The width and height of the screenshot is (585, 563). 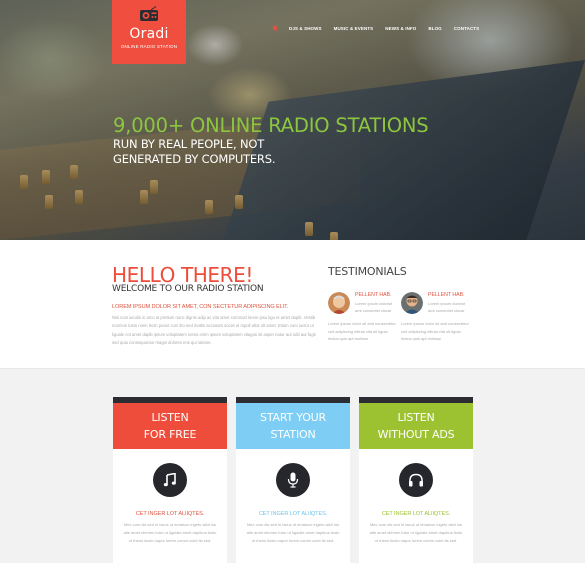 What do you see at coordinates (293, 434) in the screenshot?
I see `card-heading-line2: STATION` at bounding box center [293, 434].